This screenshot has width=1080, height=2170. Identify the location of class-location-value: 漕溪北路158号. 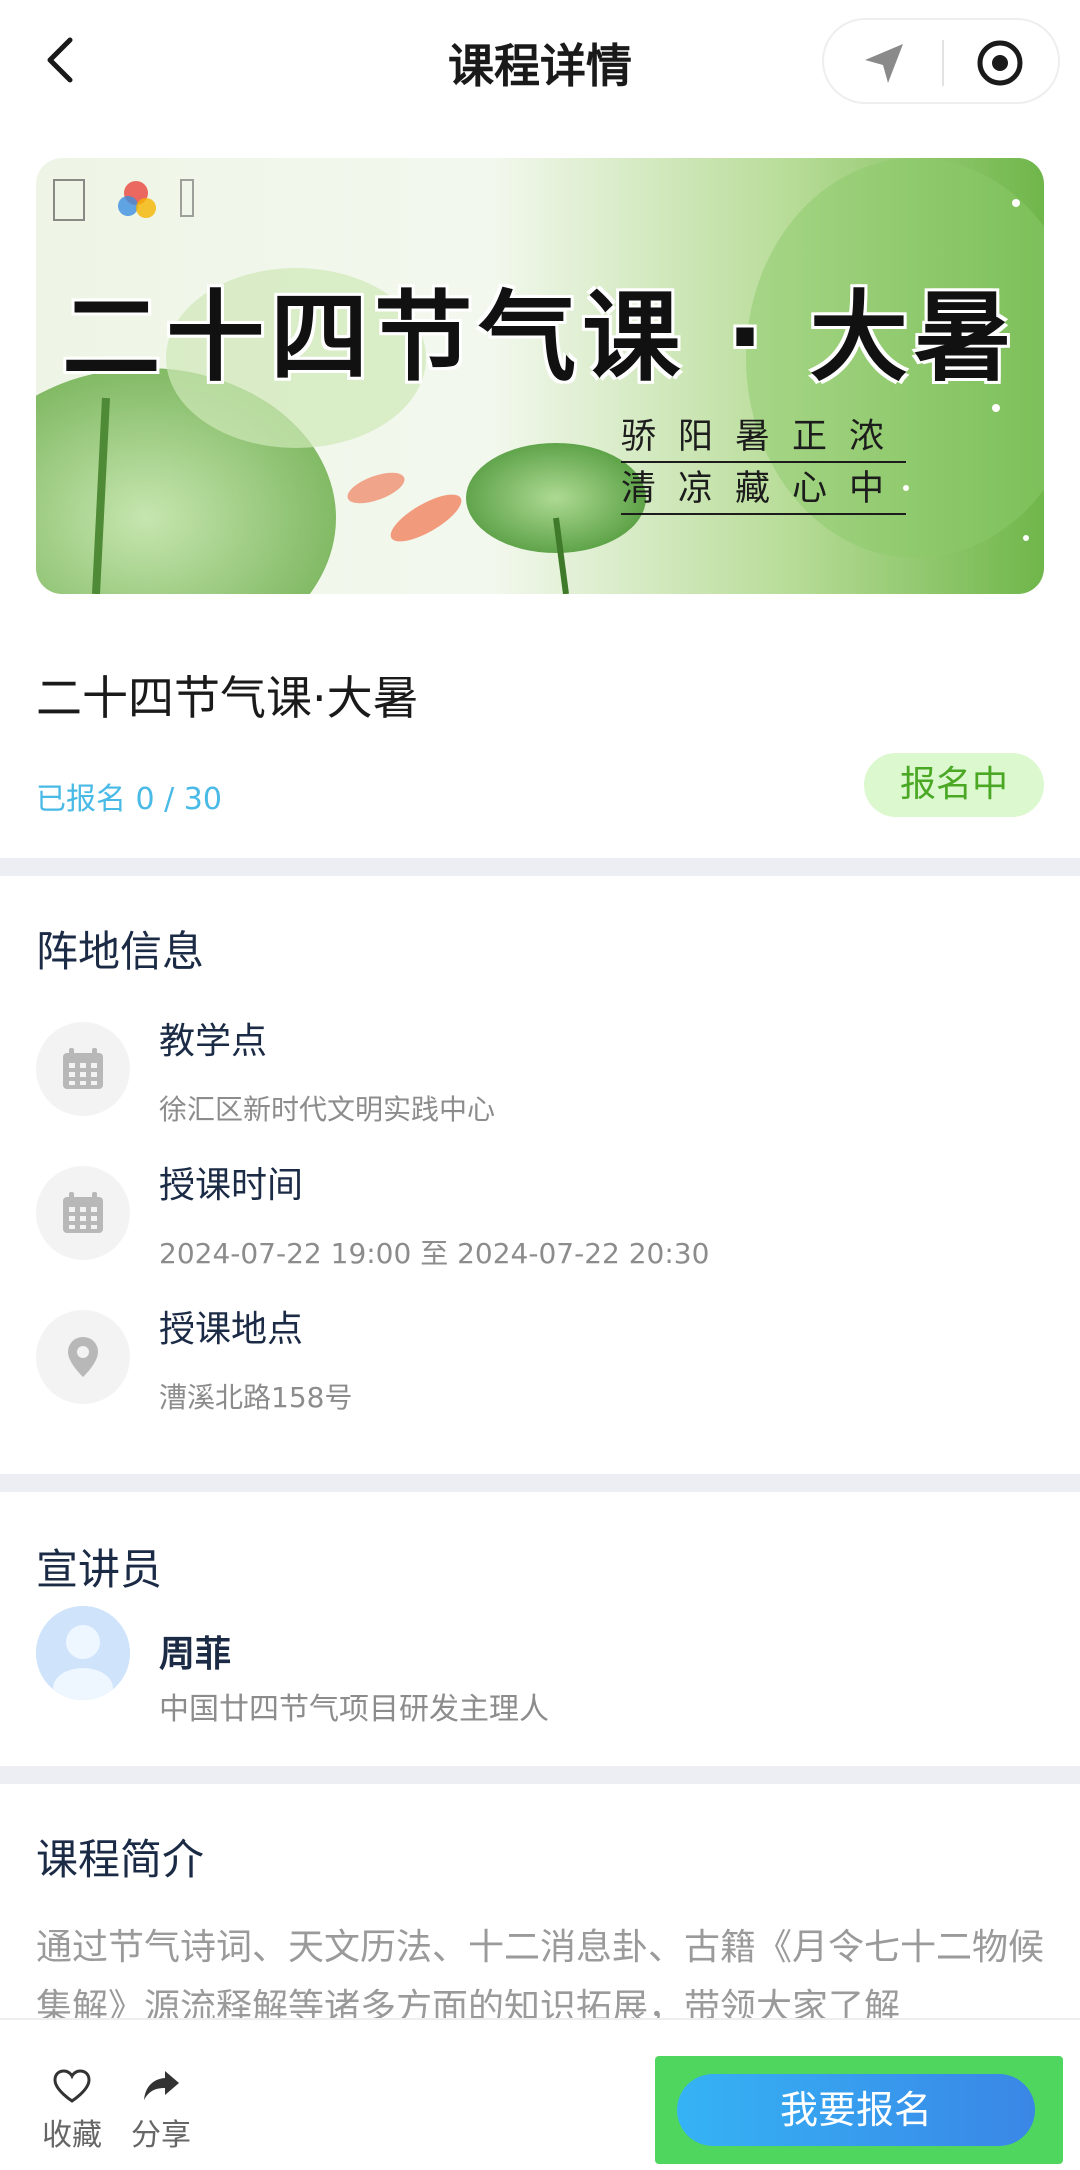
(256, 1397).